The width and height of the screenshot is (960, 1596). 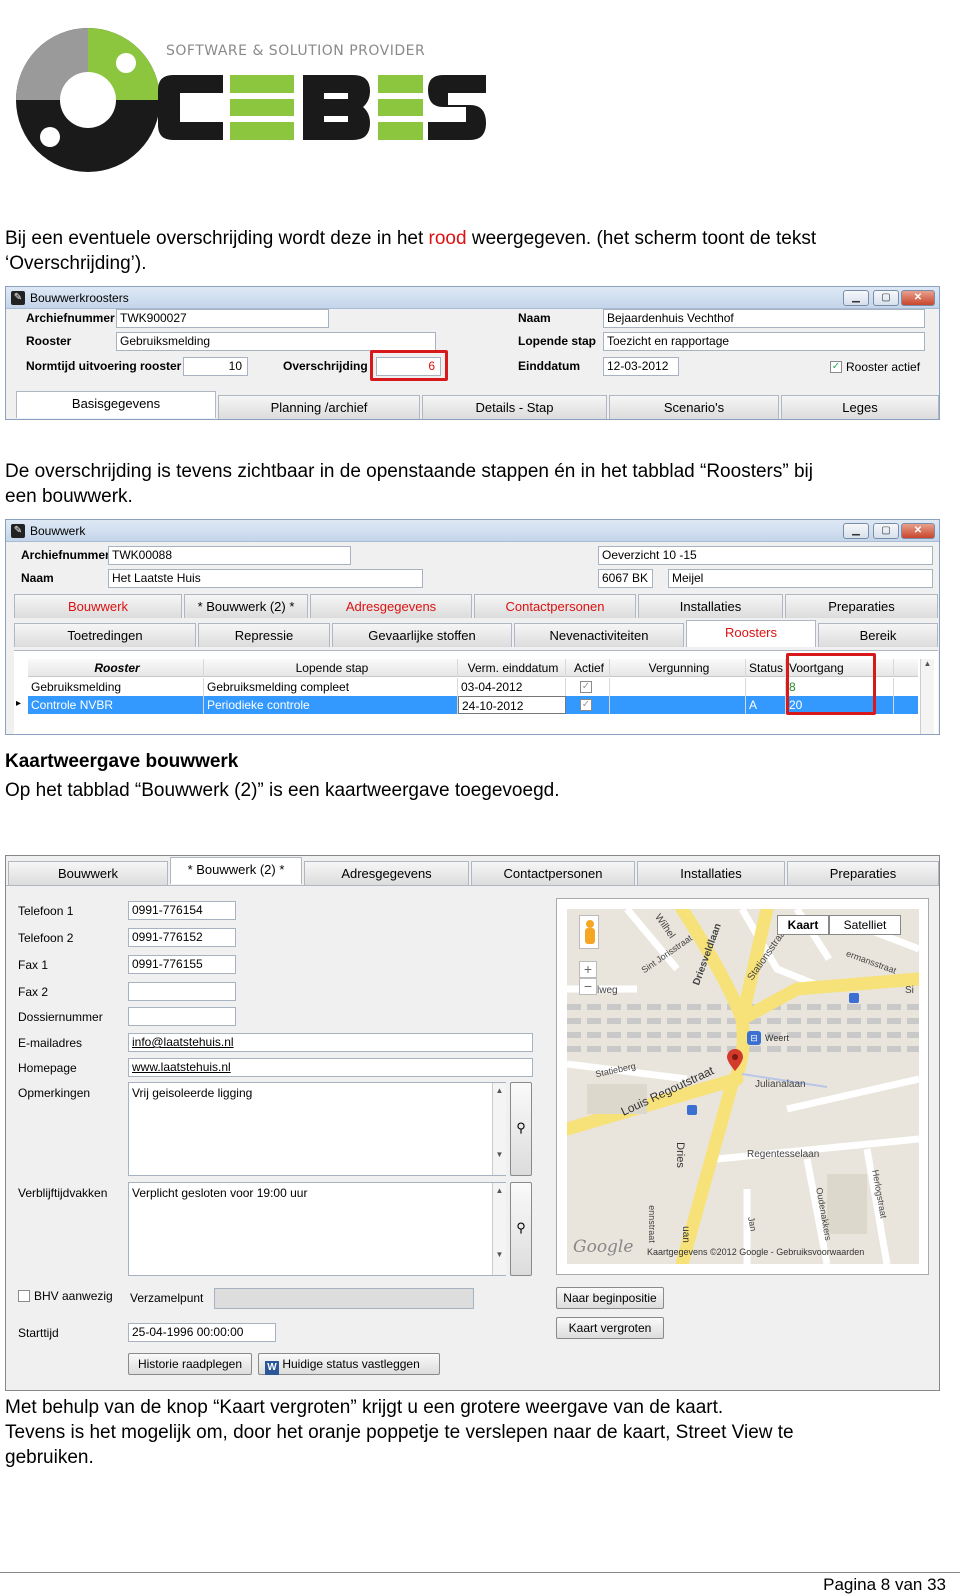 What do you see at coordinates (766, 668) in the screenshot?
I see `col-status: Status` at bounding box center [766, 668].